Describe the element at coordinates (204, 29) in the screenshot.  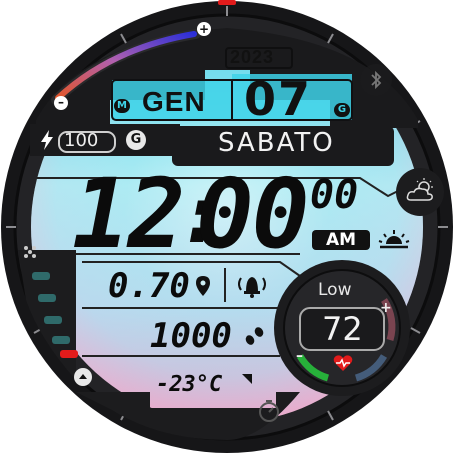
I see `top-plus-button: +` at that location.